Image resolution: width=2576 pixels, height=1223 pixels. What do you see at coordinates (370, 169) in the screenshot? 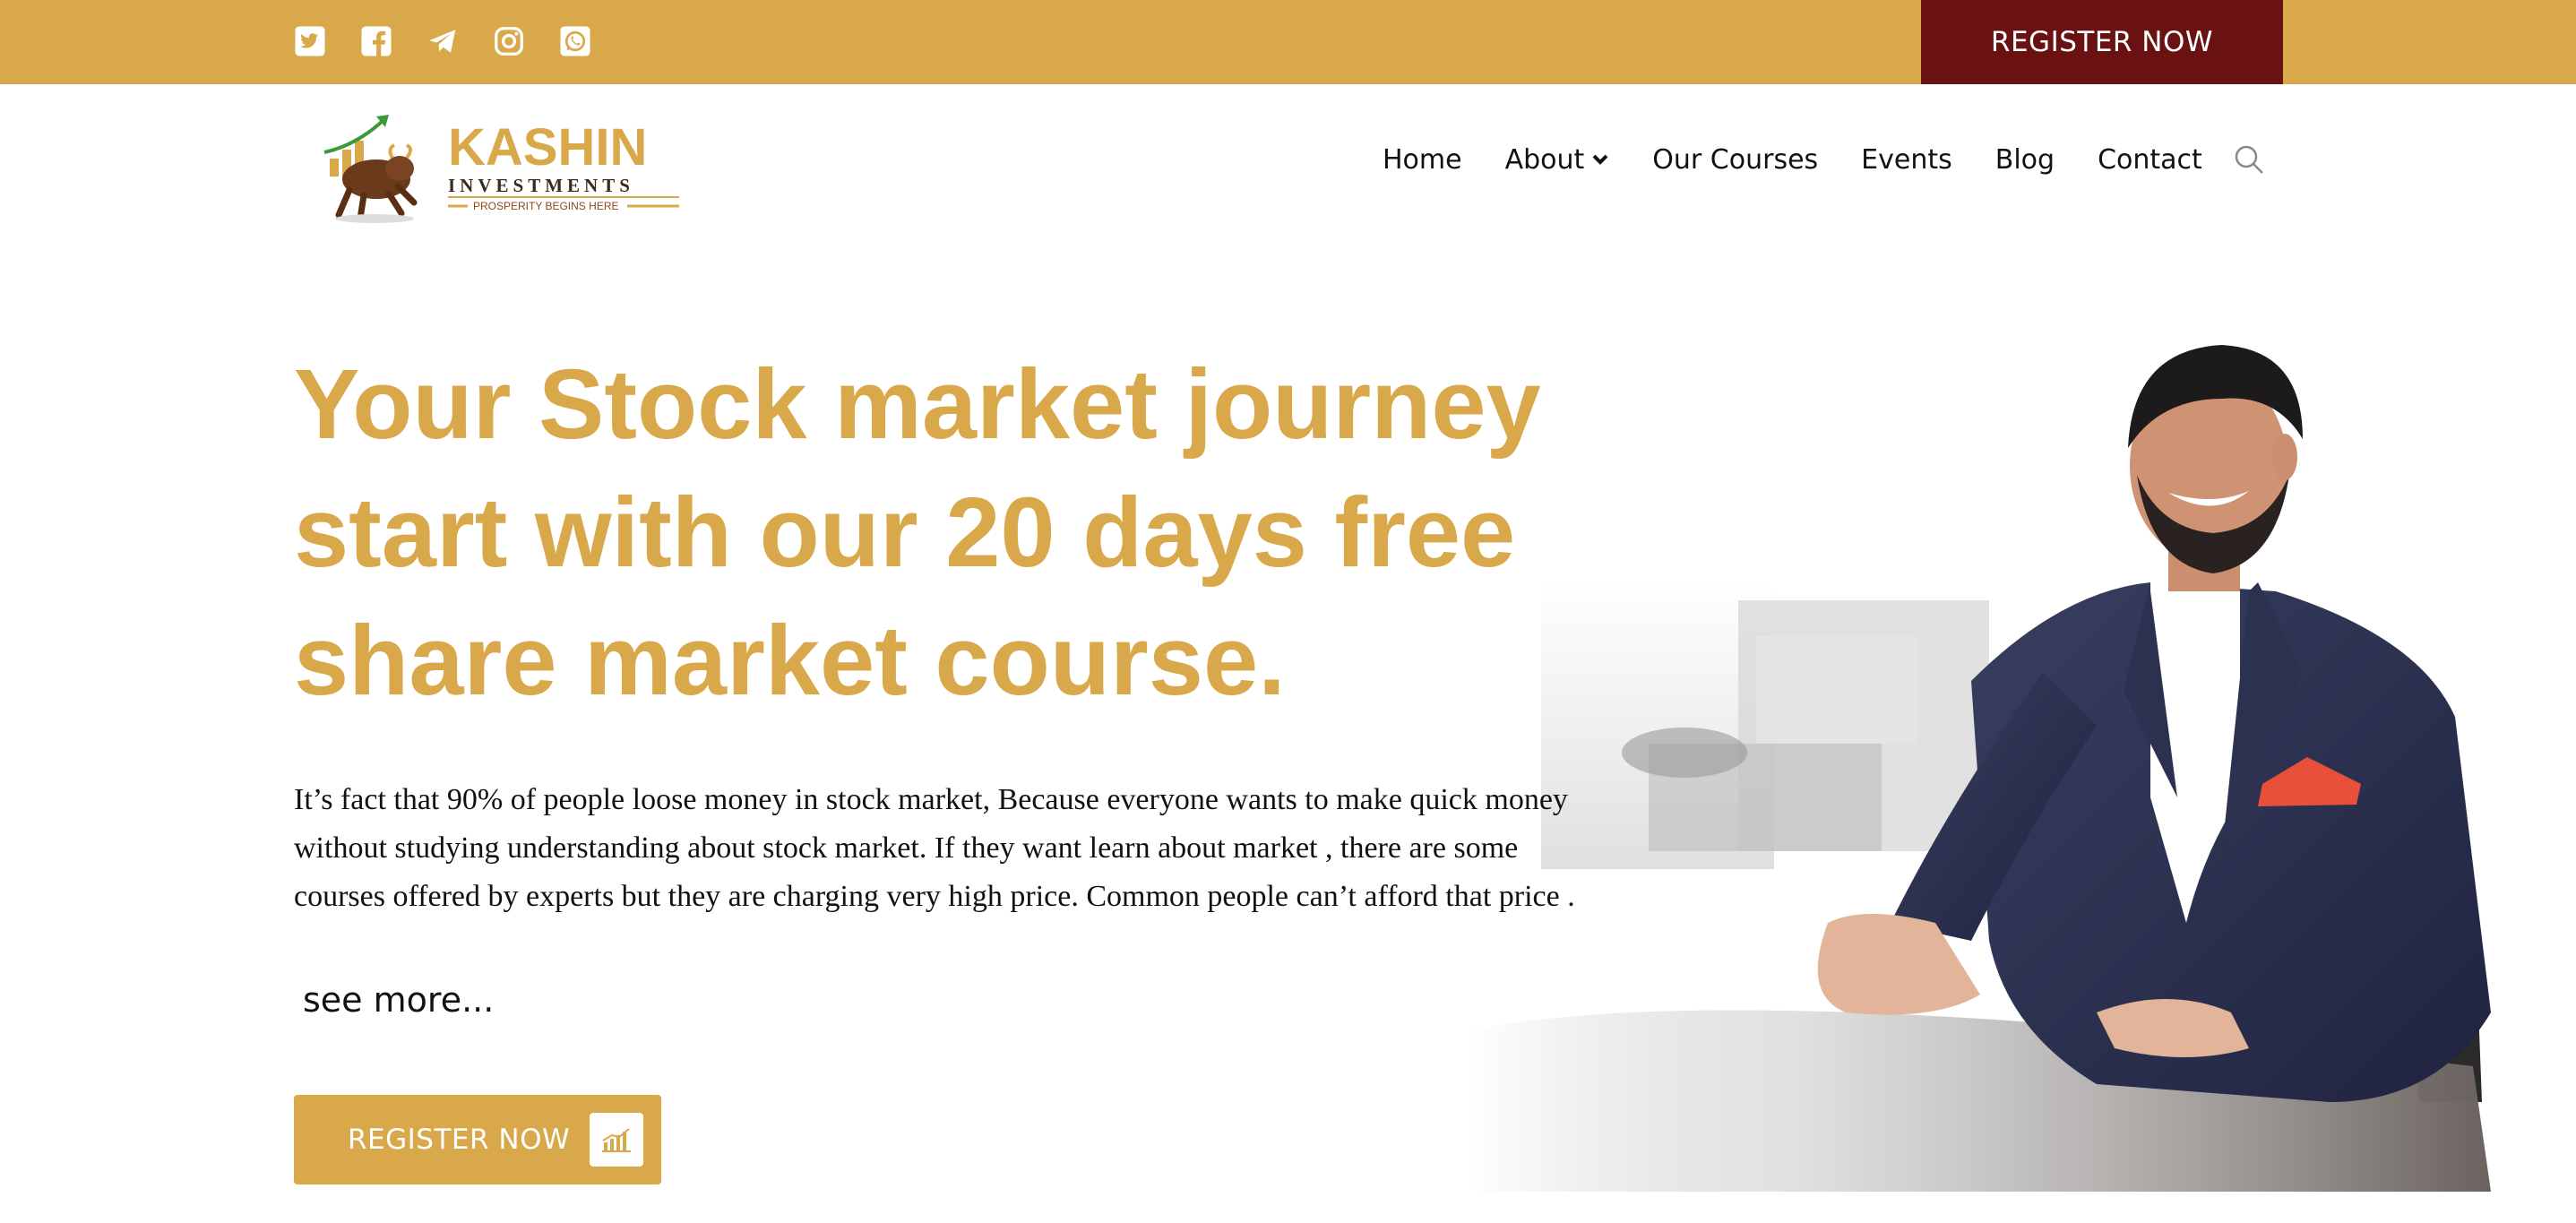
I see `bull-logo-icon` at bounding box center [370, 169].